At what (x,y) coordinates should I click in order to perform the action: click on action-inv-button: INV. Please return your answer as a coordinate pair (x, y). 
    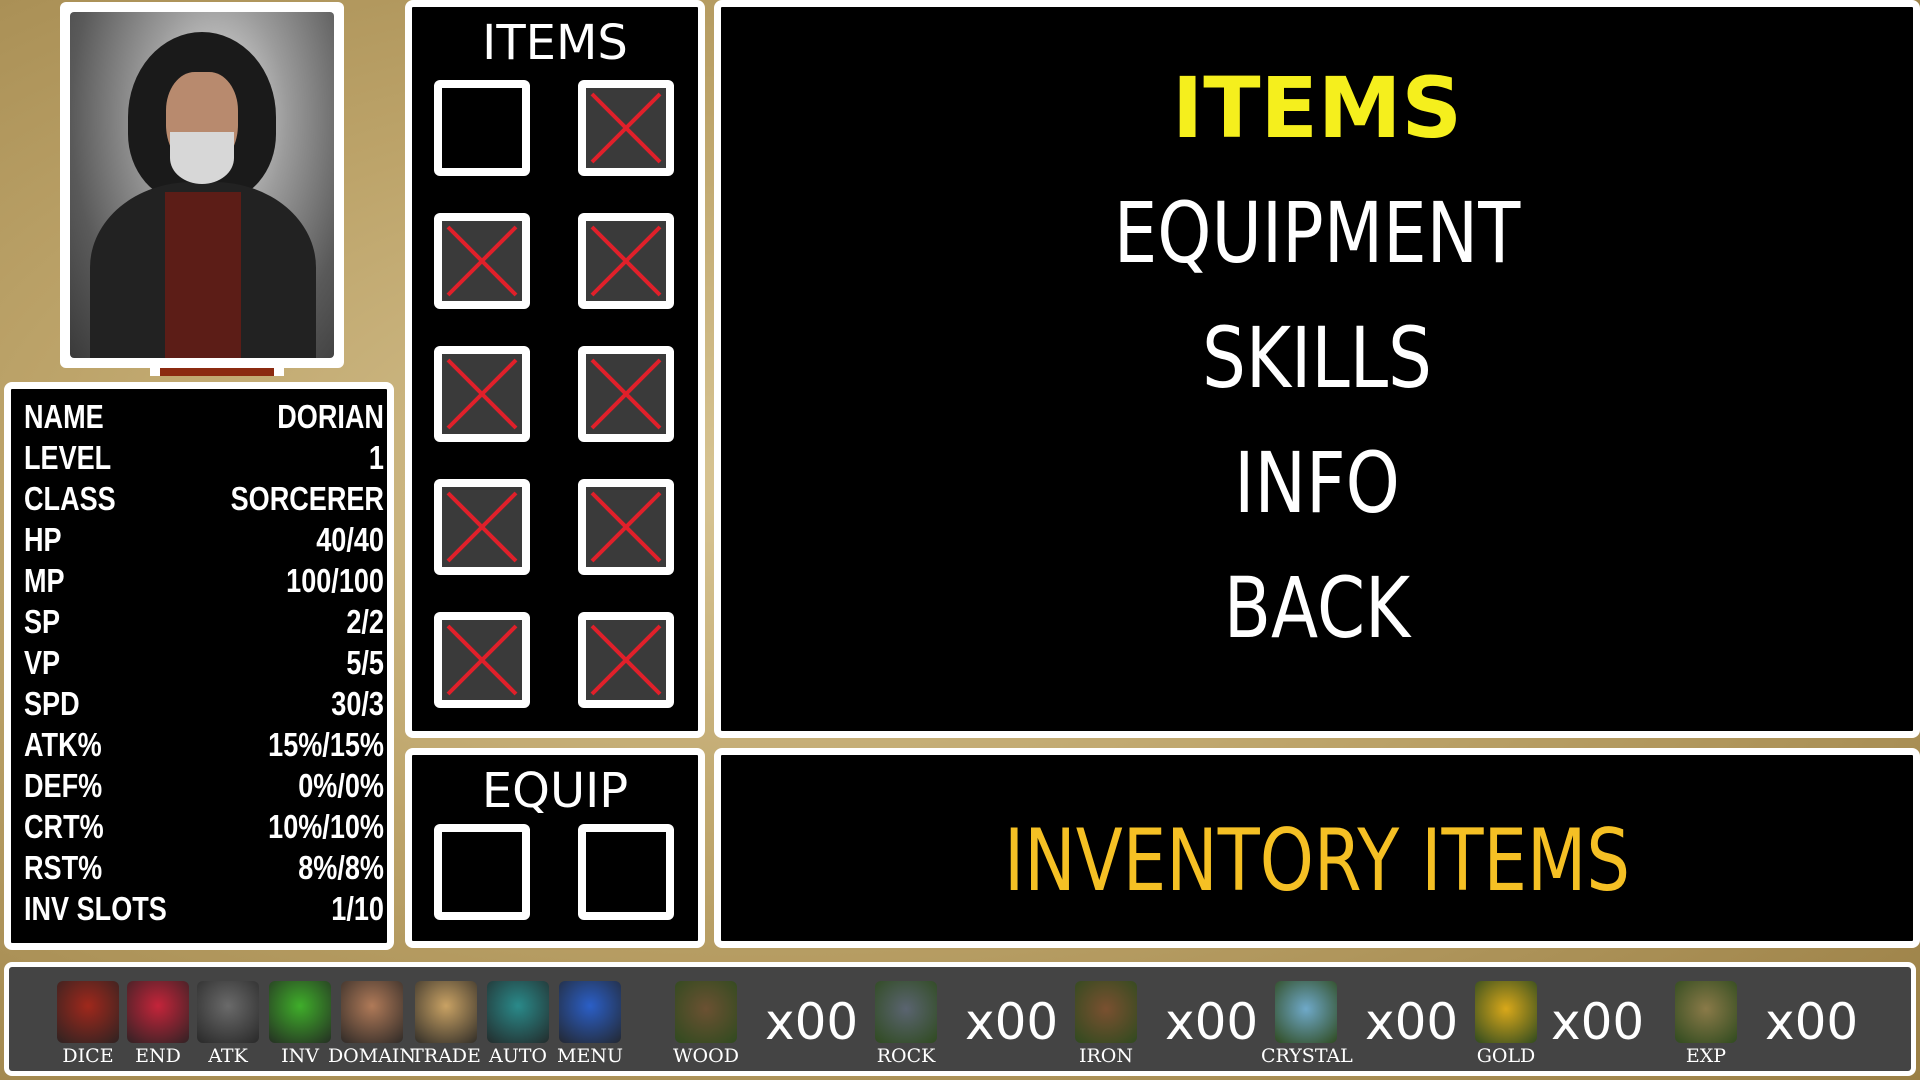
    Looking at the image, I should click on (300, 1024).